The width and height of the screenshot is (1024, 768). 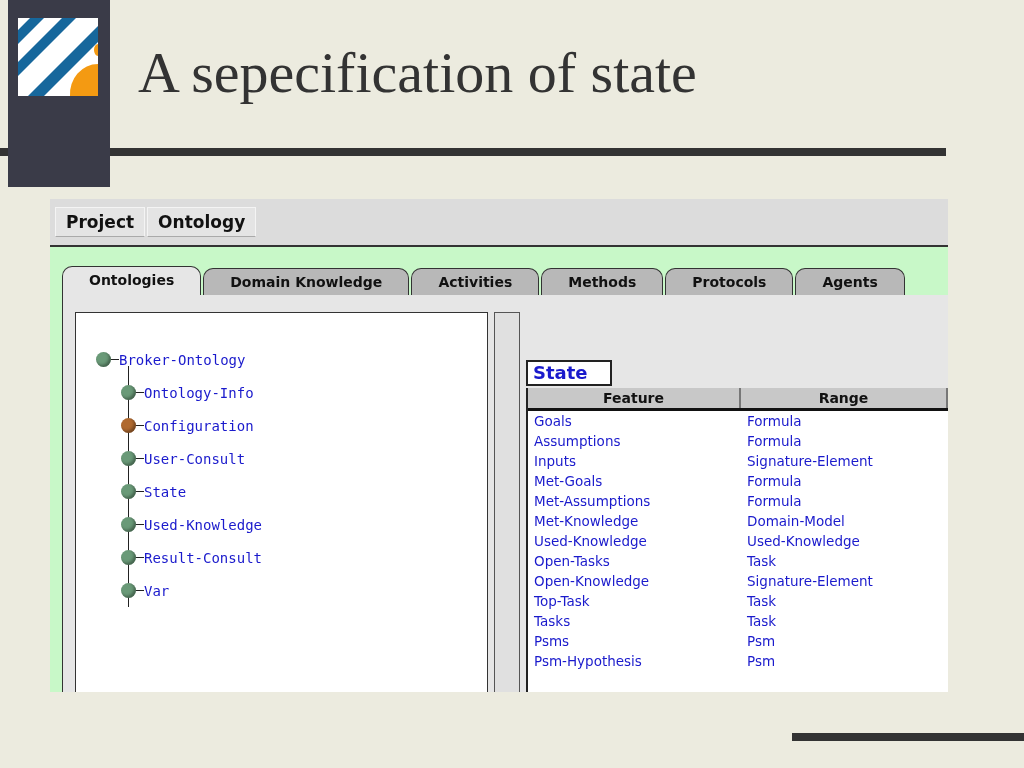 What do you see at coordinates (552, 641) in the screenshot?
I see `table-cell-text: Psms` at bounding box center [552, 641].